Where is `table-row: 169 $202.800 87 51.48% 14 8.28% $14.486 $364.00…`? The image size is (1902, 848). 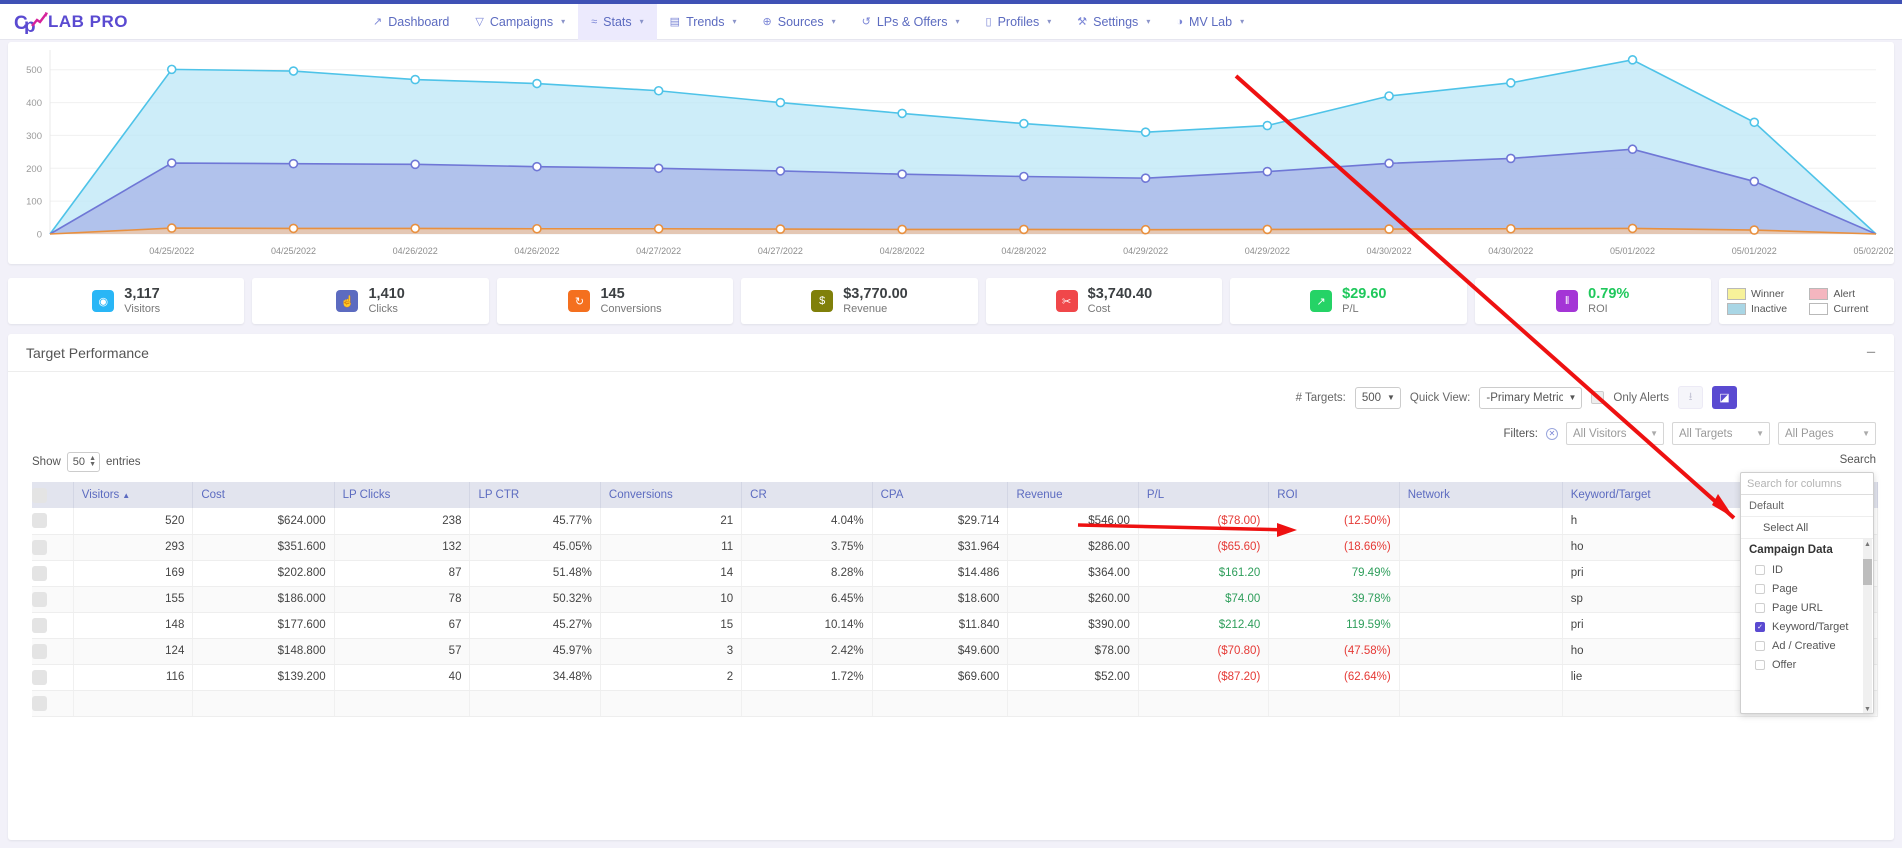 table-row: 169 $202.800 87 51.48% 14 8.28% $14.486 $364.00… is located at coordinates (955, 573).